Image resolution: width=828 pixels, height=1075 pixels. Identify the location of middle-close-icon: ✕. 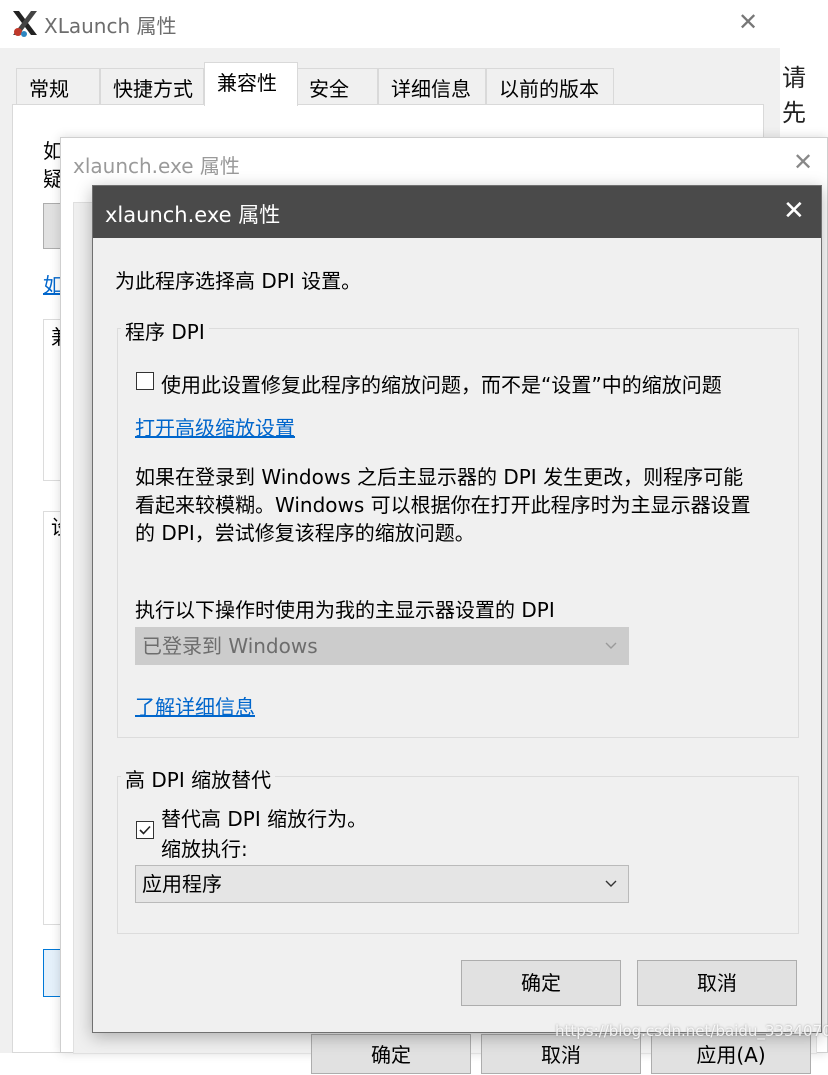
(803, 162).